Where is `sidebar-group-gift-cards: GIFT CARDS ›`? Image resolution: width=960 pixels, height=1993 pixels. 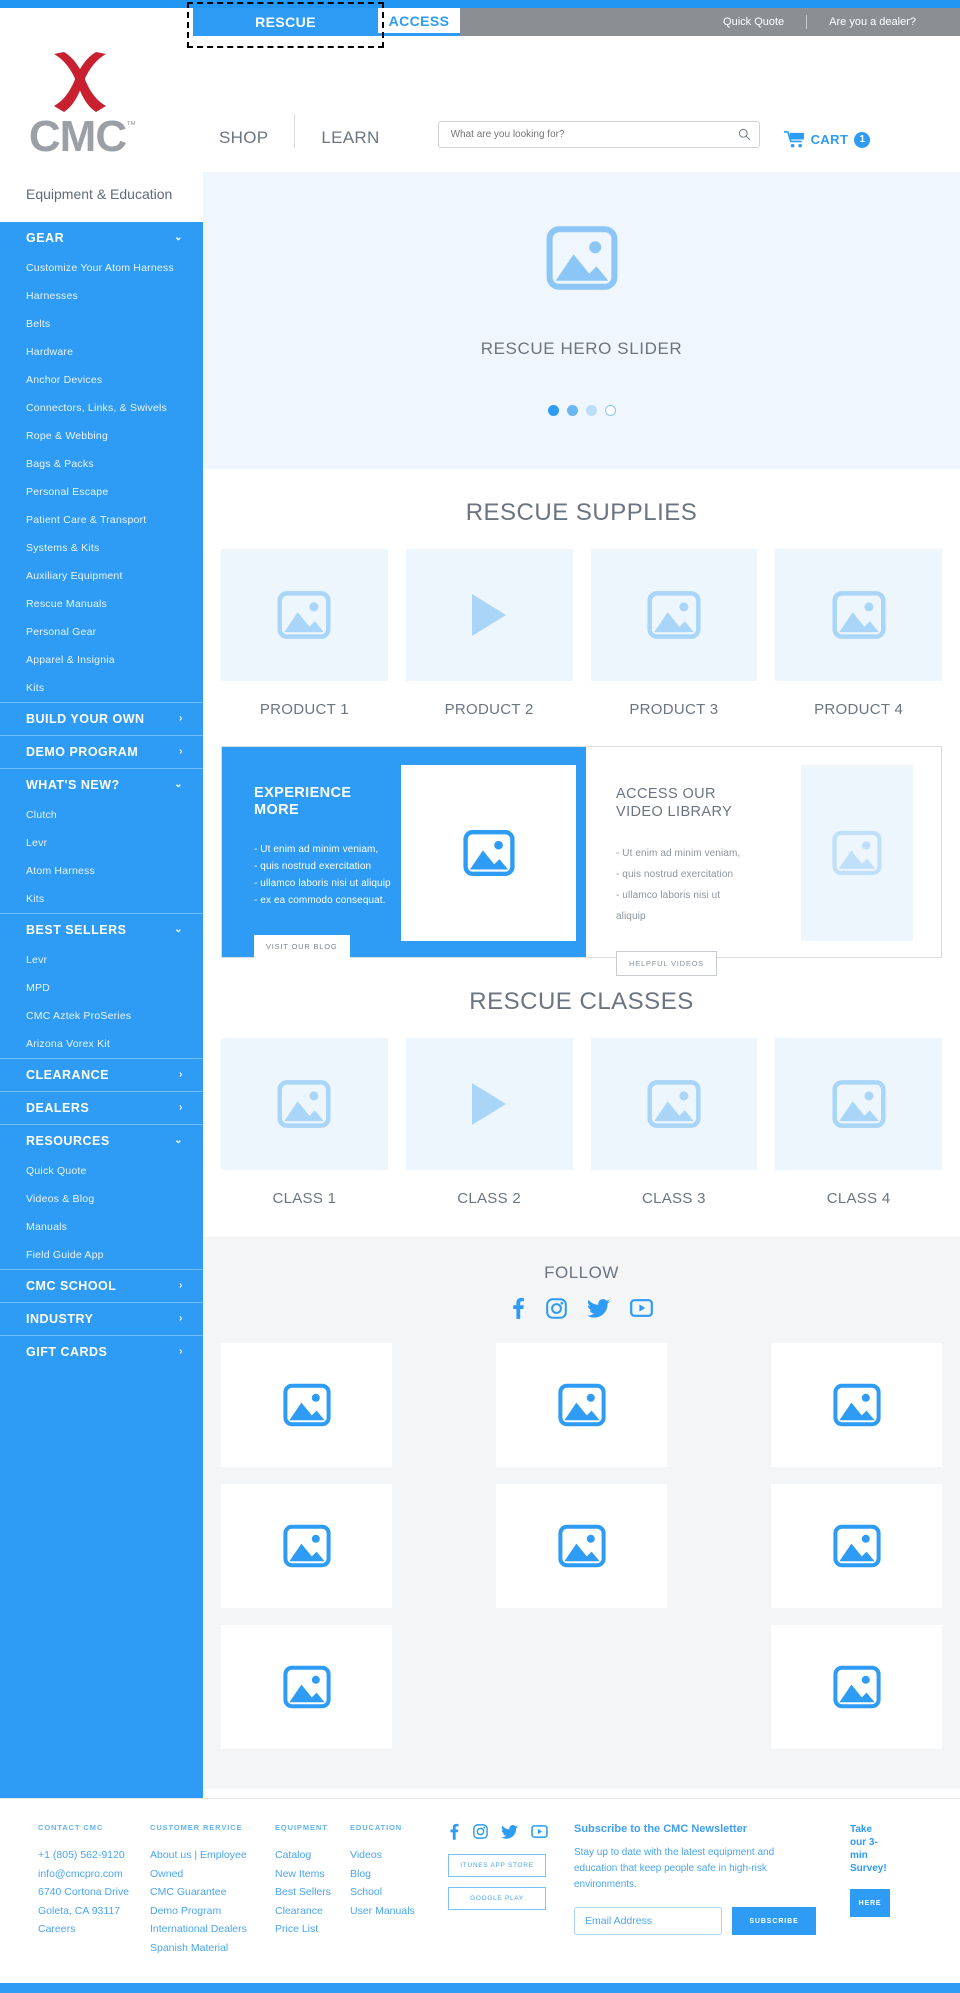
sidebar-group-gift-cards: GIFT CARDS › is located at coordinates (101, 1351).